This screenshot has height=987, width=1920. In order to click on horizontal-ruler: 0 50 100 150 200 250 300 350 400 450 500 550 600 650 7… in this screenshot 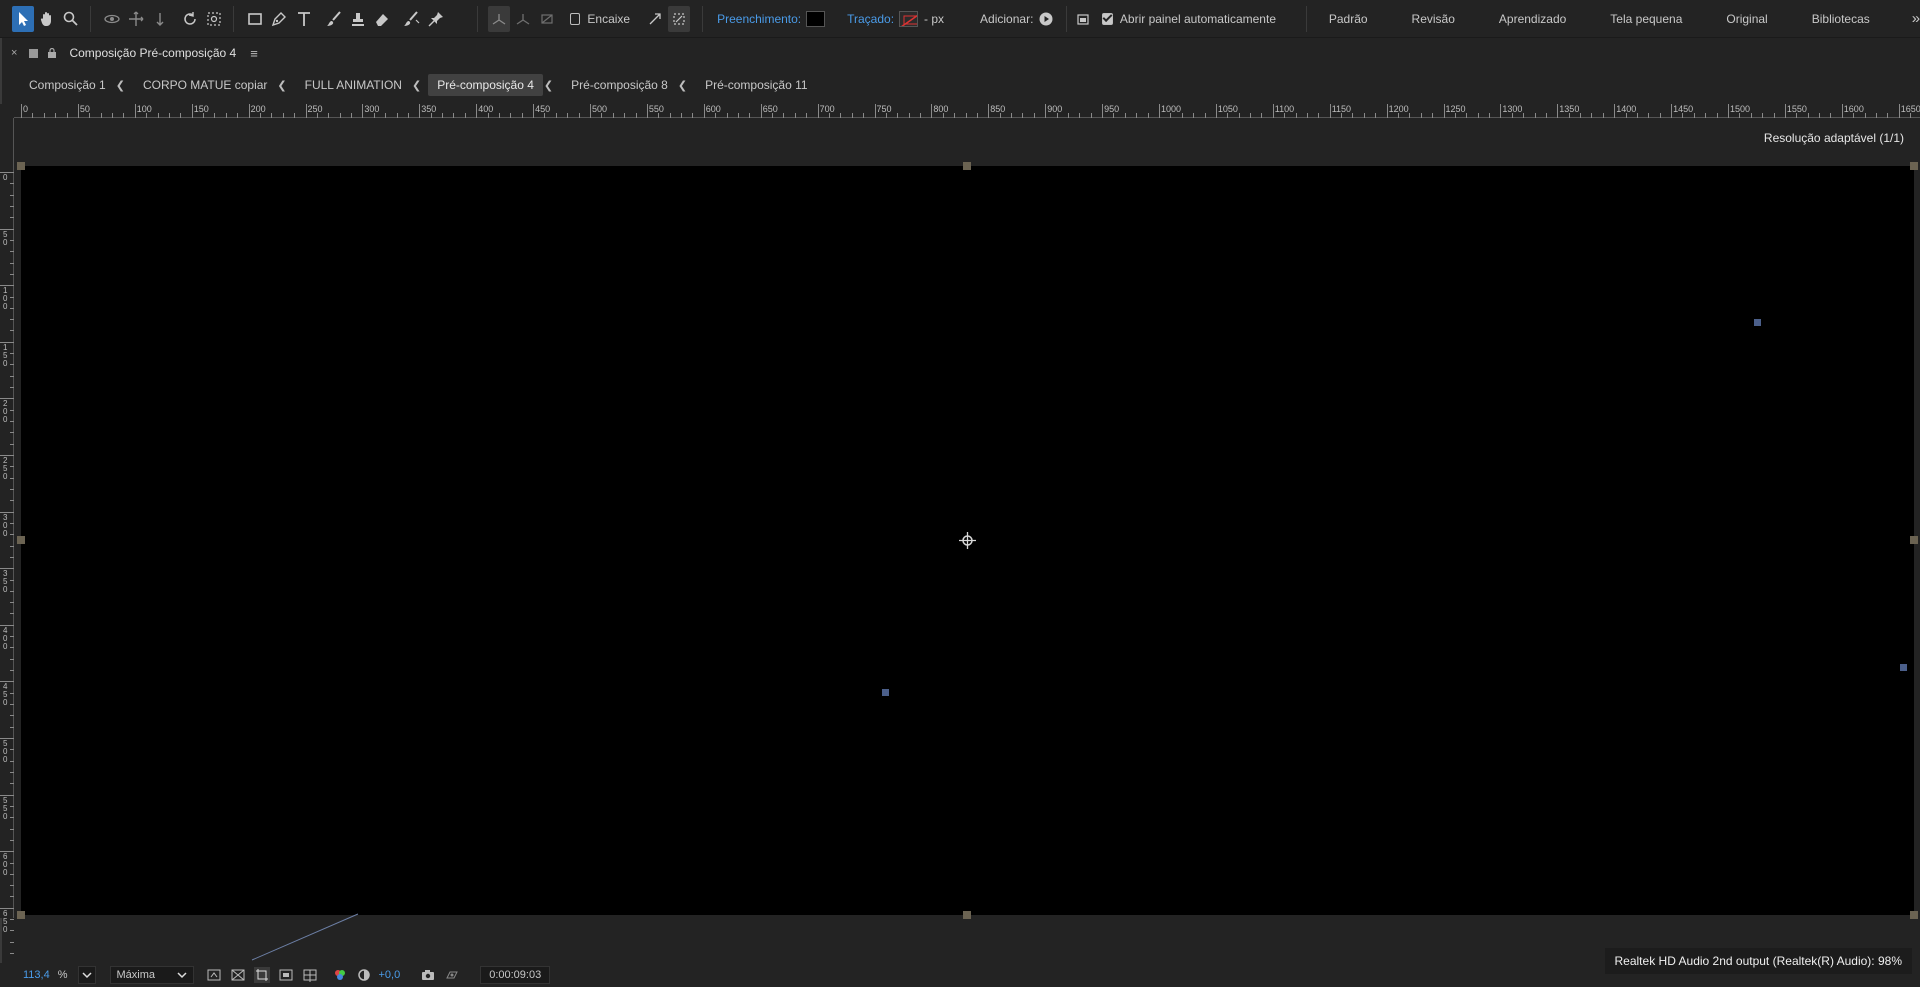, I will do `click(967, 111)`.